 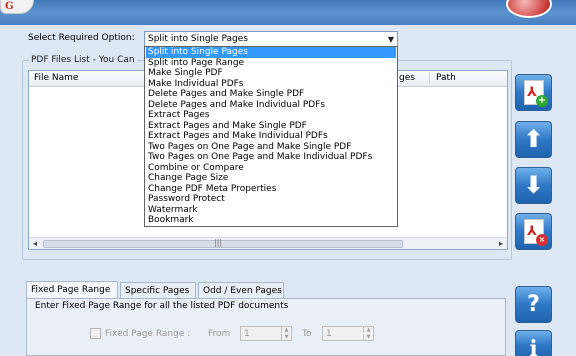 I want to click on from-page-value: 1, so click(x=247, y=334).